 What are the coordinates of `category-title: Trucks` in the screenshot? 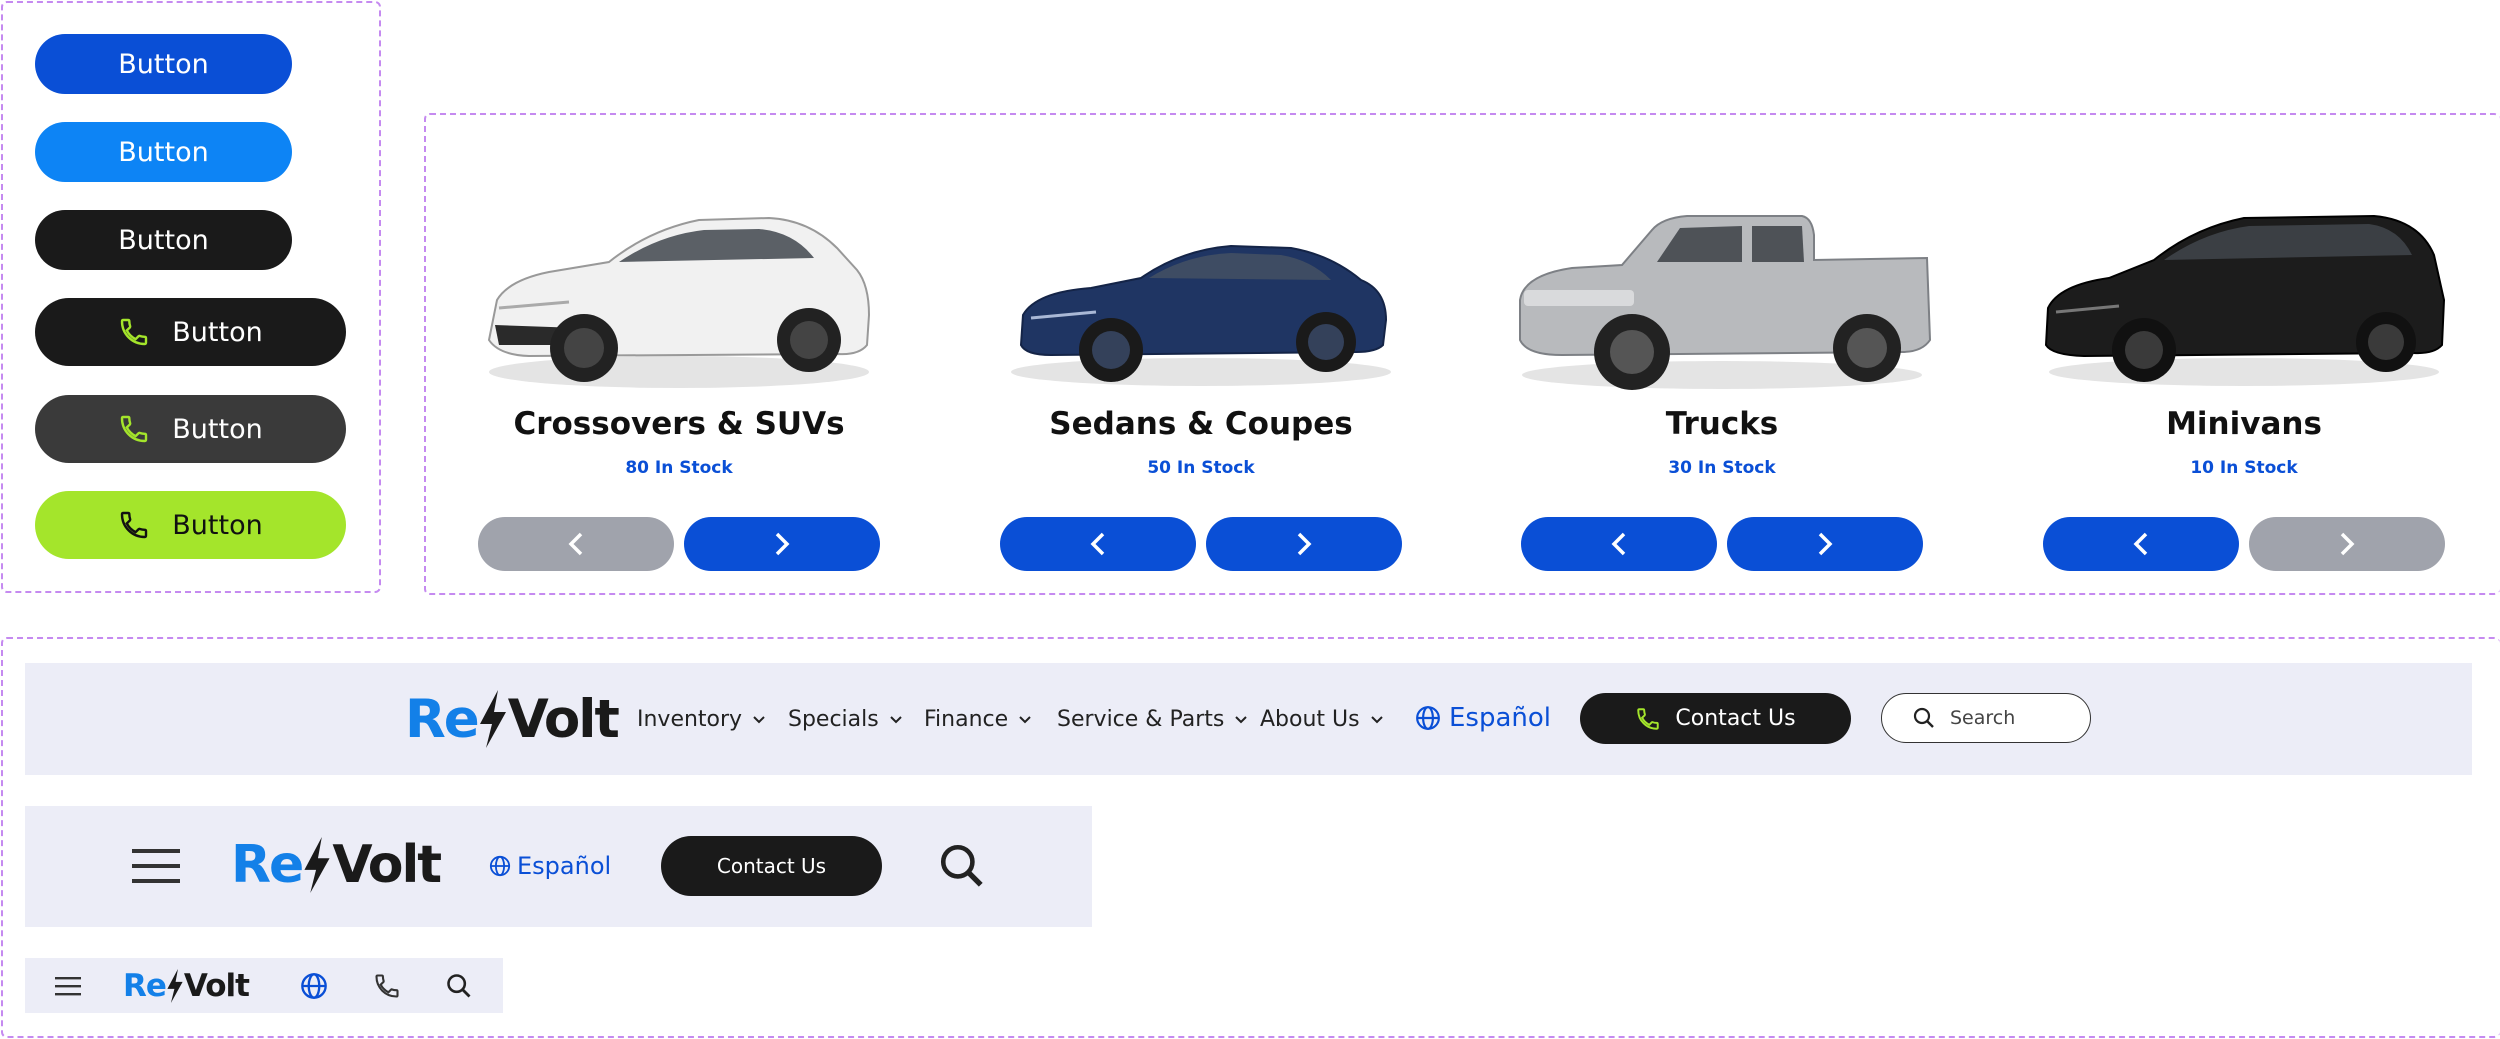 It's located at (1722, 424).